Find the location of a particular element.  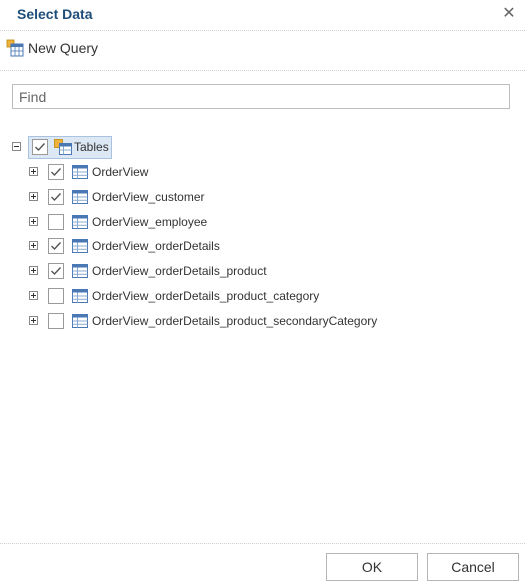

new-query-icon is located at coordinates (15, 48).